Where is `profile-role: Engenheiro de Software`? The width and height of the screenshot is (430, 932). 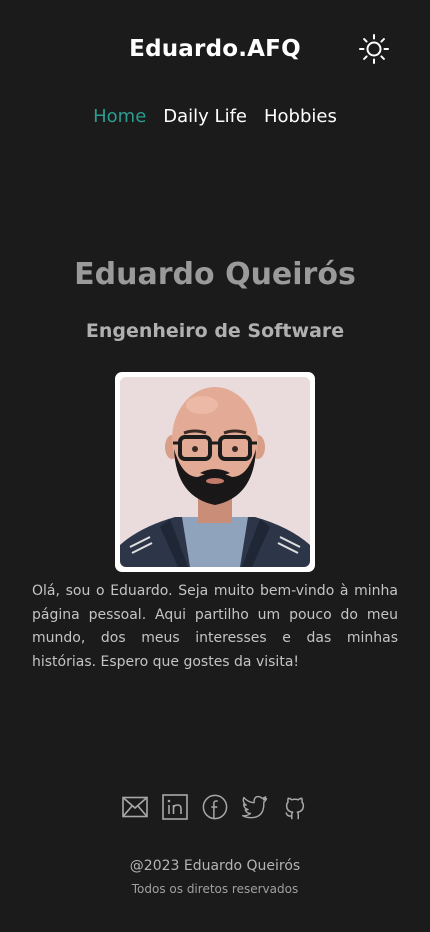
profile-role: Engenheiro de Software is located at coordinates (215, 331).